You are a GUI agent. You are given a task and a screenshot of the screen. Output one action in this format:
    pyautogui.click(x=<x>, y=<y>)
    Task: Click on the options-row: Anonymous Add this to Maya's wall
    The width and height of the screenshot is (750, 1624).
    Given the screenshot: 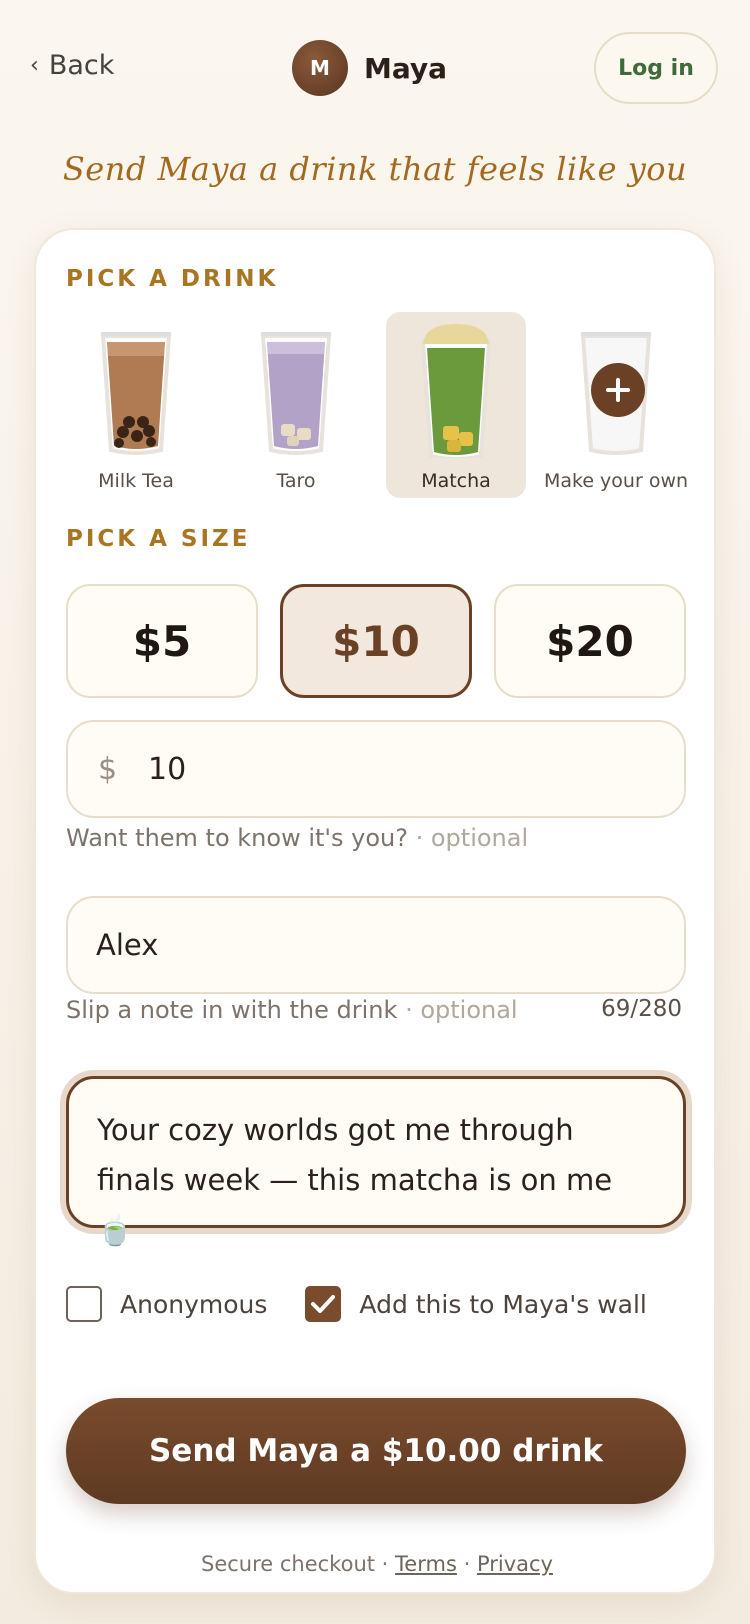 What is the action you would take?
    pyautogui.click(x=375, y=1304)
    